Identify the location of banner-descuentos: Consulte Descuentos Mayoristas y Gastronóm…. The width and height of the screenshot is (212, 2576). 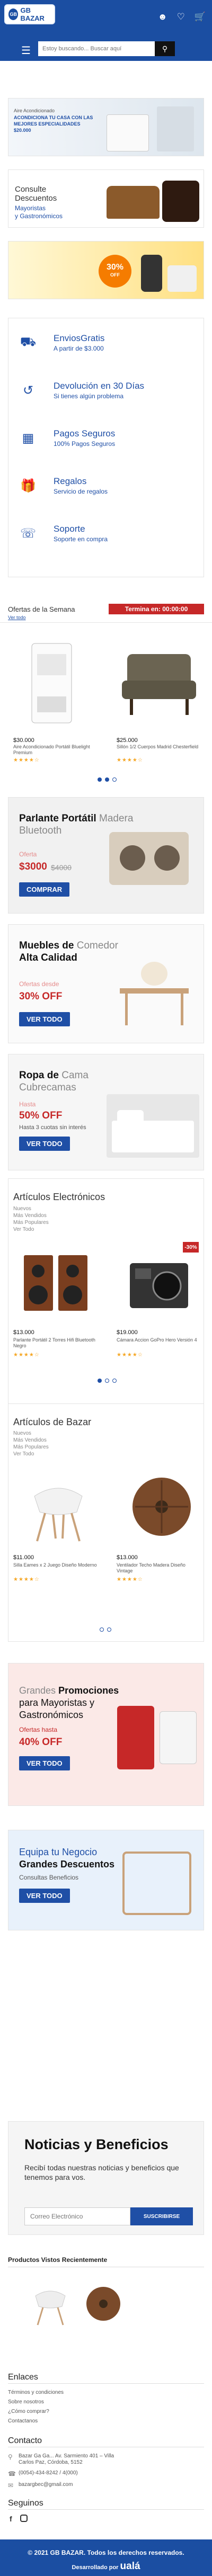
(106, 198).